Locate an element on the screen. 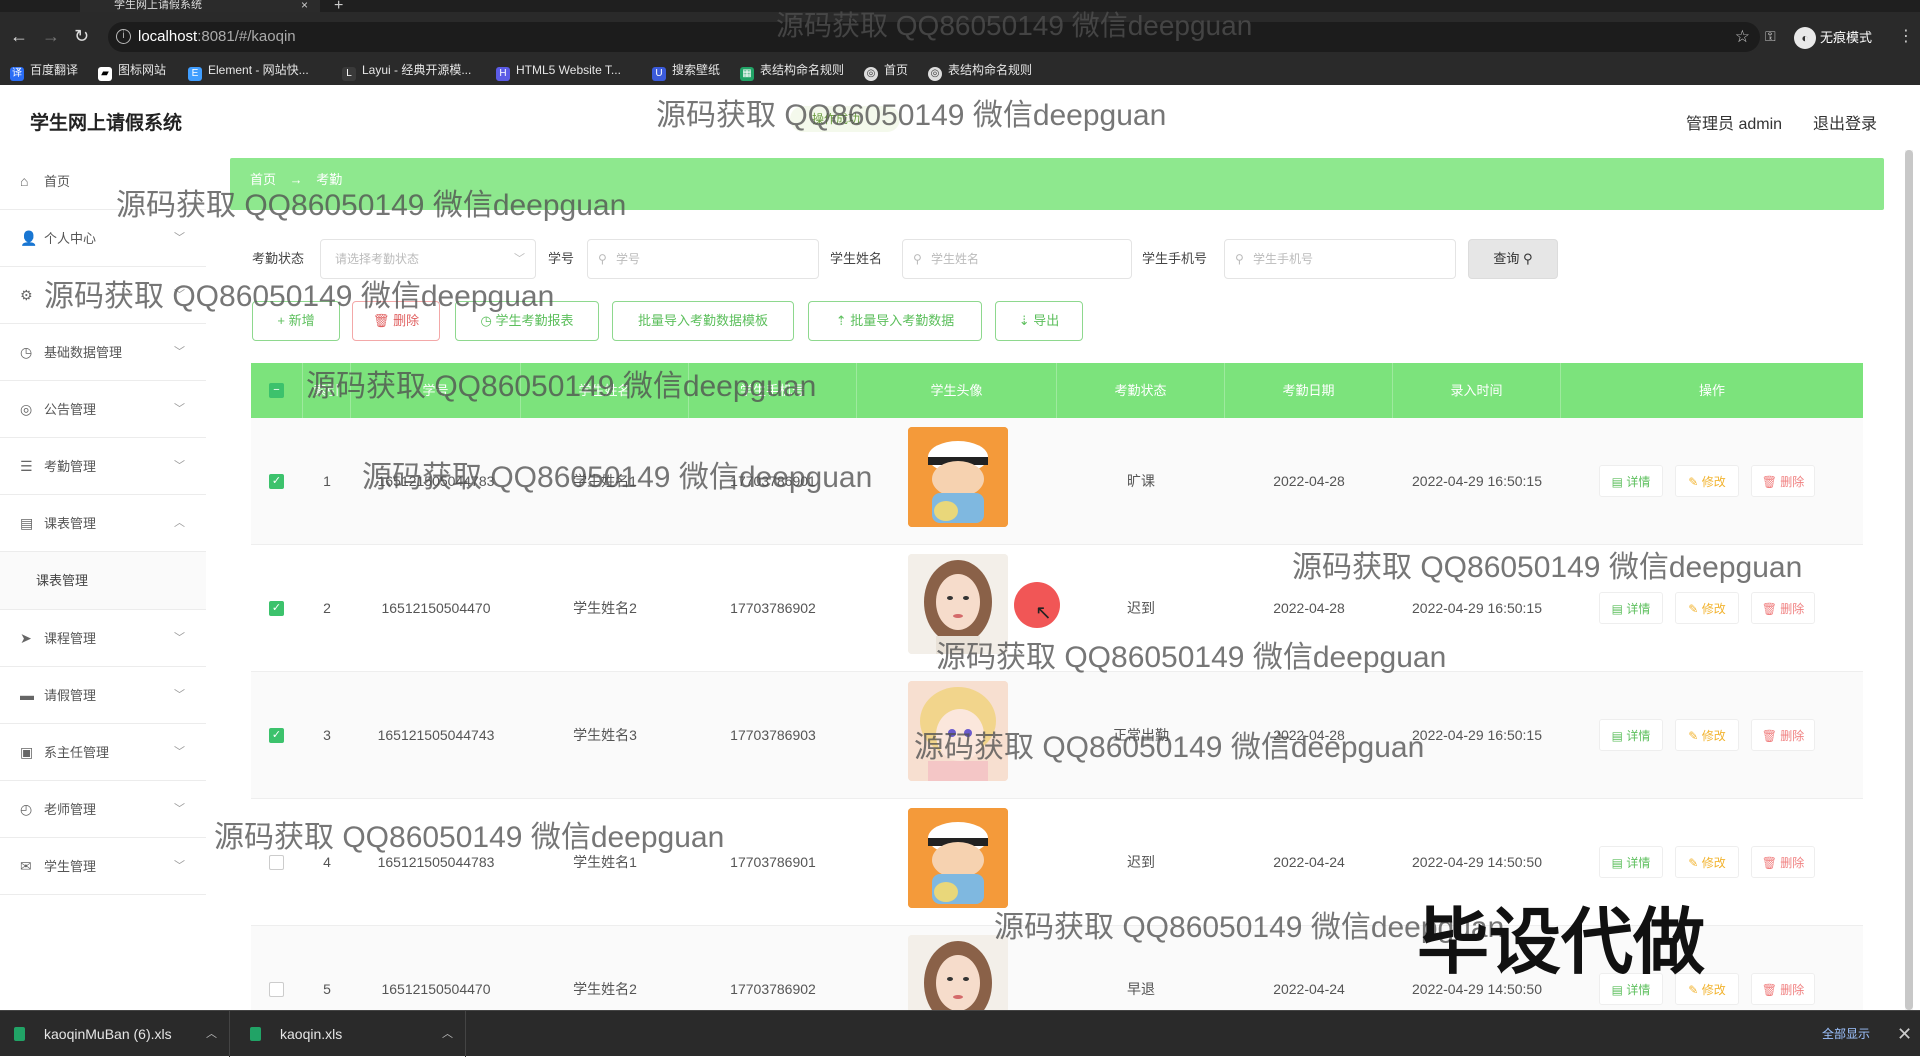 Image resolution: width=1920 pixels, height=1057 pixels. browser-menu-icon: ⋮ is located at coordinates (1906, 36).